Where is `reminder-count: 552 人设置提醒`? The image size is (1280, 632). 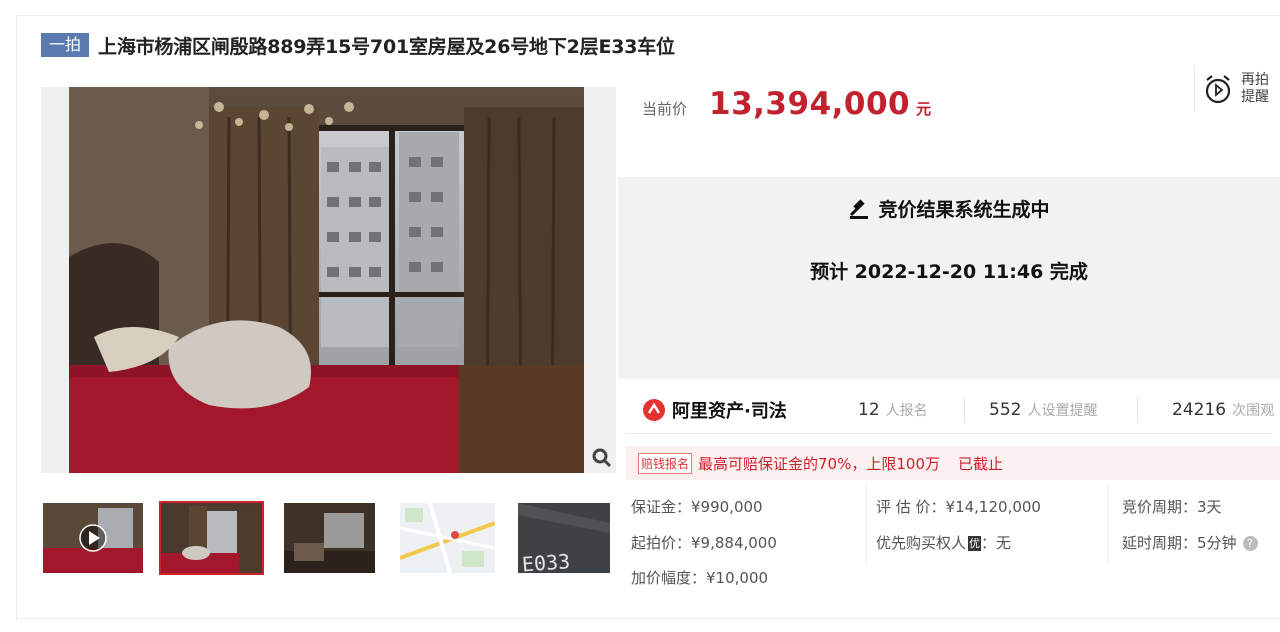
reminder-count: 552 人设置提醒 is located at coordinates (1043, 410).